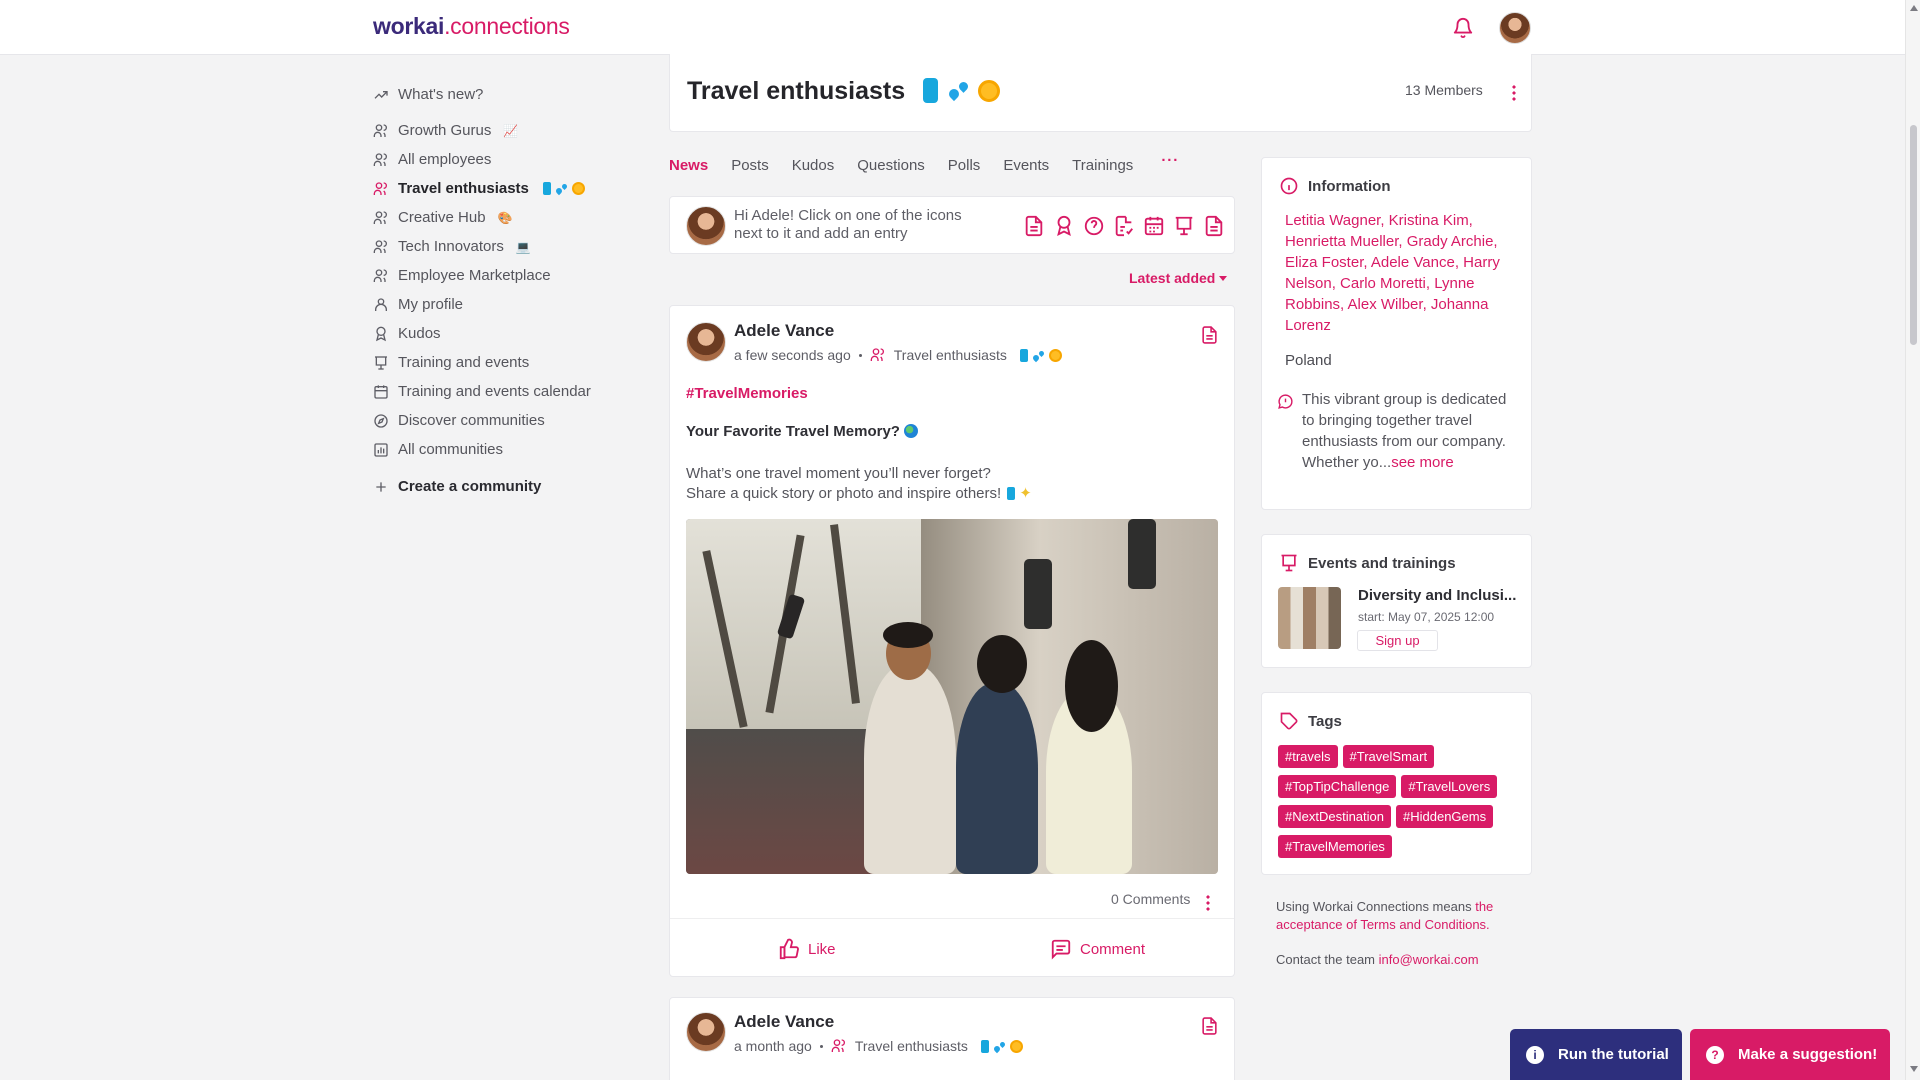  What do you see at coordinates (381, 94) in the screenshot?
I see `trend-icon` at bounding box center [381, 94].